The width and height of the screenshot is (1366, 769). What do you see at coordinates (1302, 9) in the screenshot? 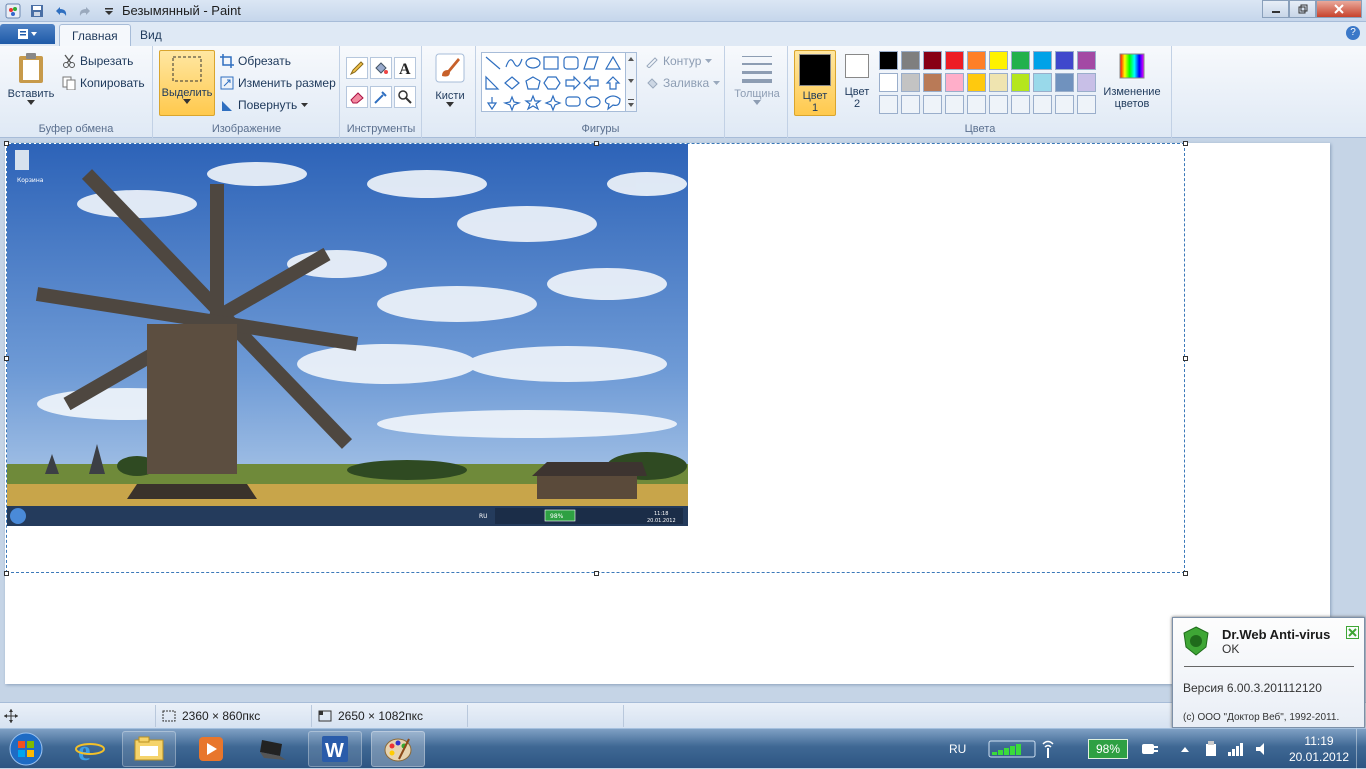
I see `maximize-button` at bounding box center [1302, 9].